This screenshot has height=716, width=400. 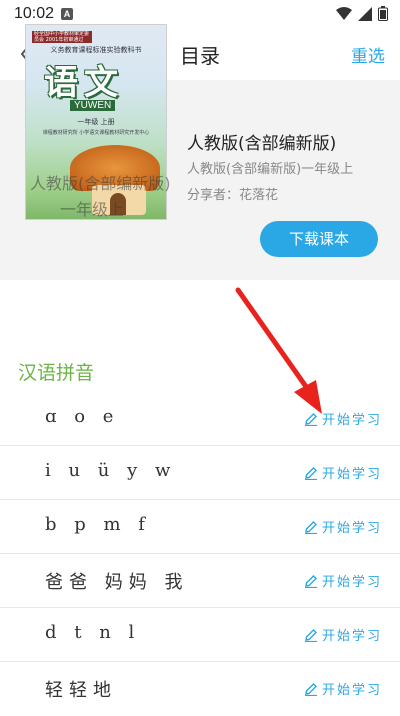 I want to click on reselect-button: 重选, so click(x=368, y=54).